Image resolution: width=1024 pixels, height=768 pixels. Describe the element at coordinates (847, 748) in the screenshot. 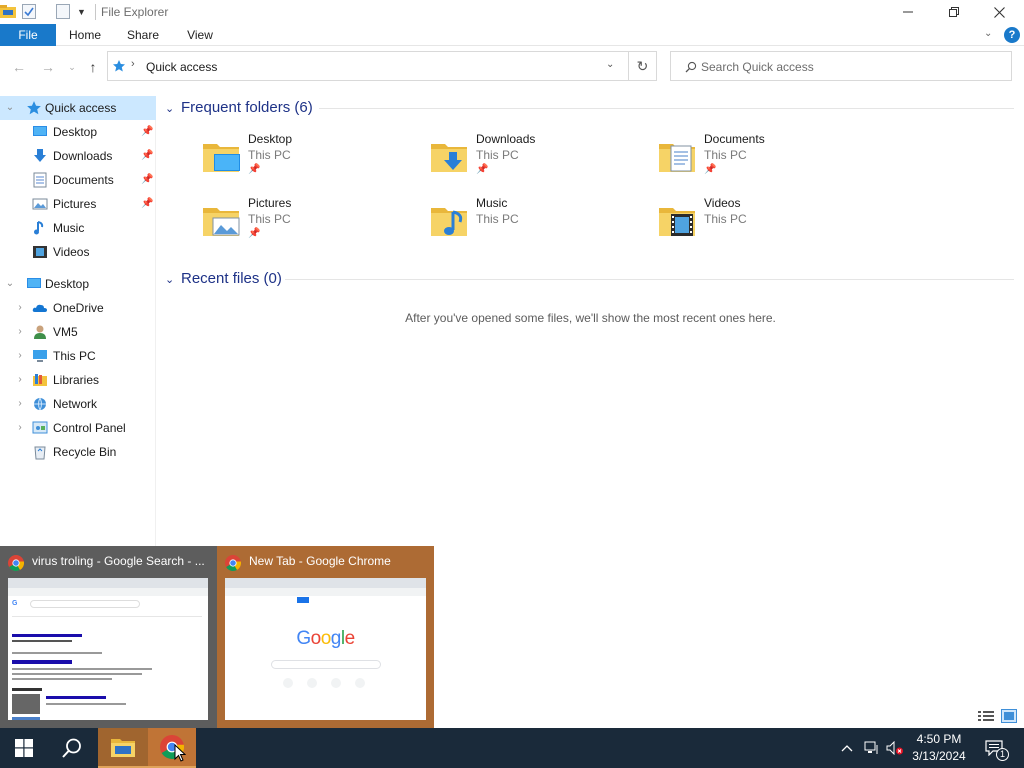

I see `show-hidden-icons-chevron-icon` at that location.